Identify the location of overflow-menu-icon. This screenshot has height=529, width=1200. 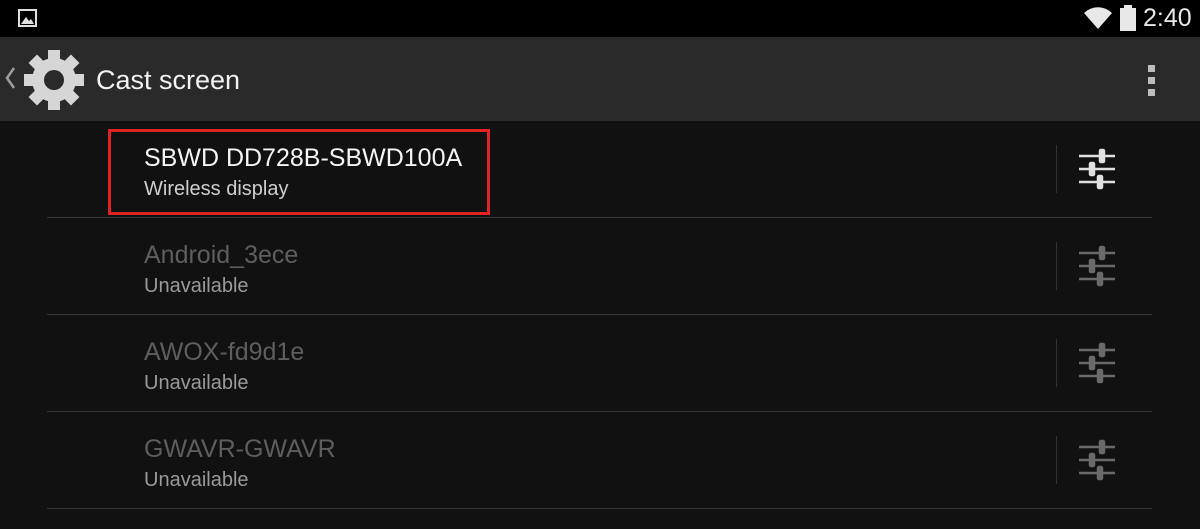
(1152, 80).